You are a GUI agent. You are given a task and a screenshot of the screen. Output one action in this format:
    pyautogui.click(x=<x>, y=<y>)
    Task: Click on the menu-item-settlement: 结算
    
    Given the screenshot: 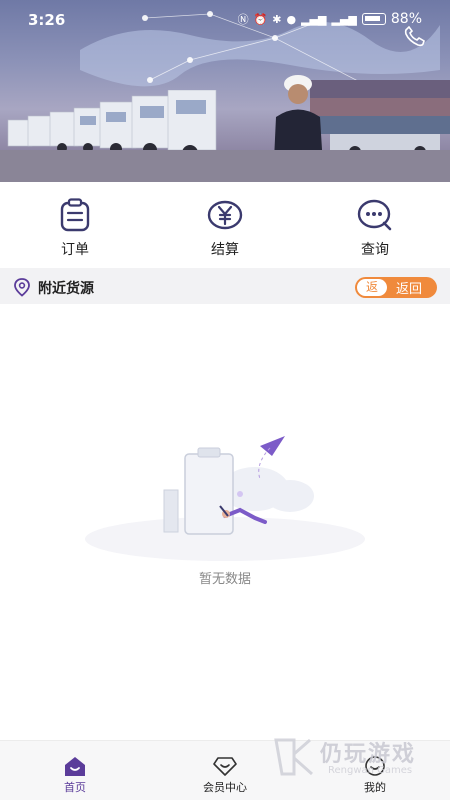 What is the action you would take?
    pyautogui.click(x=225, y=225)
    